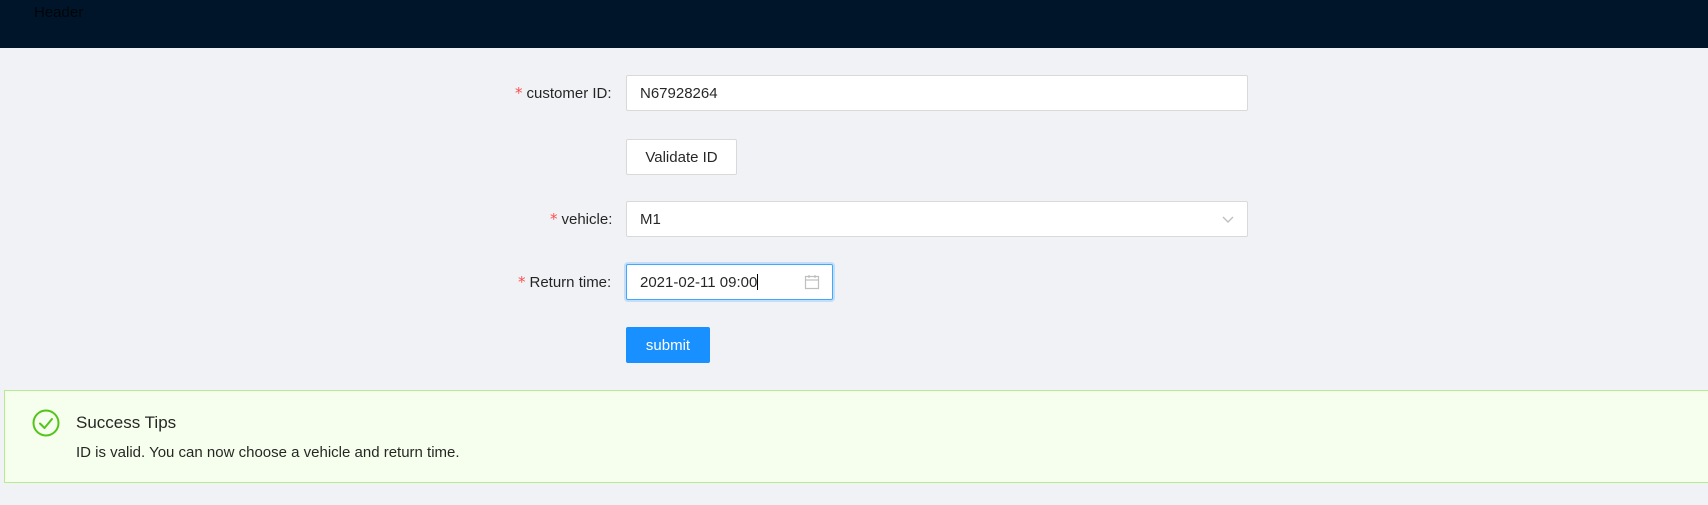  I want to click on vehicle-select: M1, so click(937, 219).